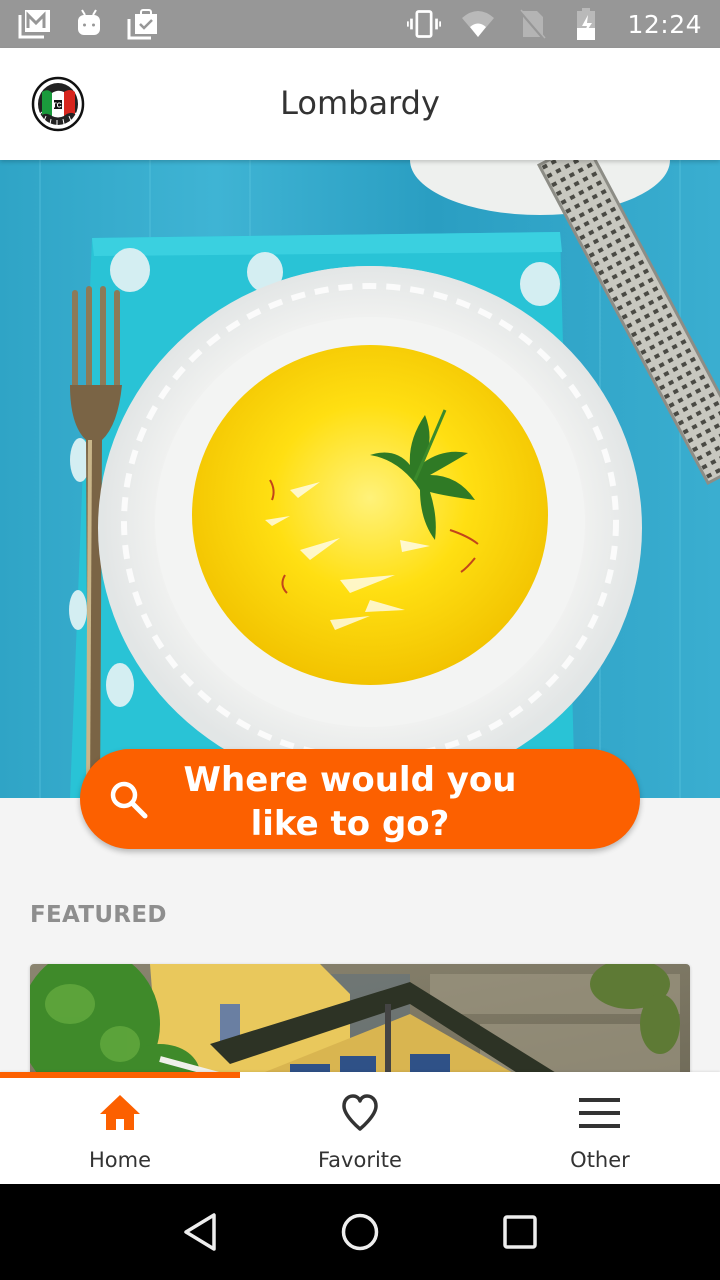 The image size is (720, 1280). I want to click on system-navigation-bar, so click(360, 1232).